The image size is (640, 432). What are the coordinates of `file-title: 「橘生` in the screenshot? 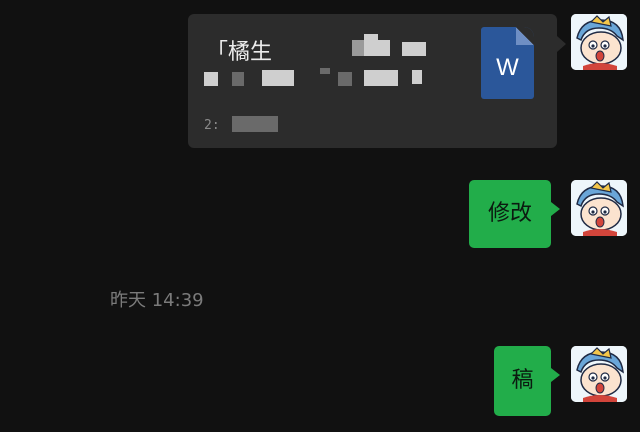 It's located at (239, 52).